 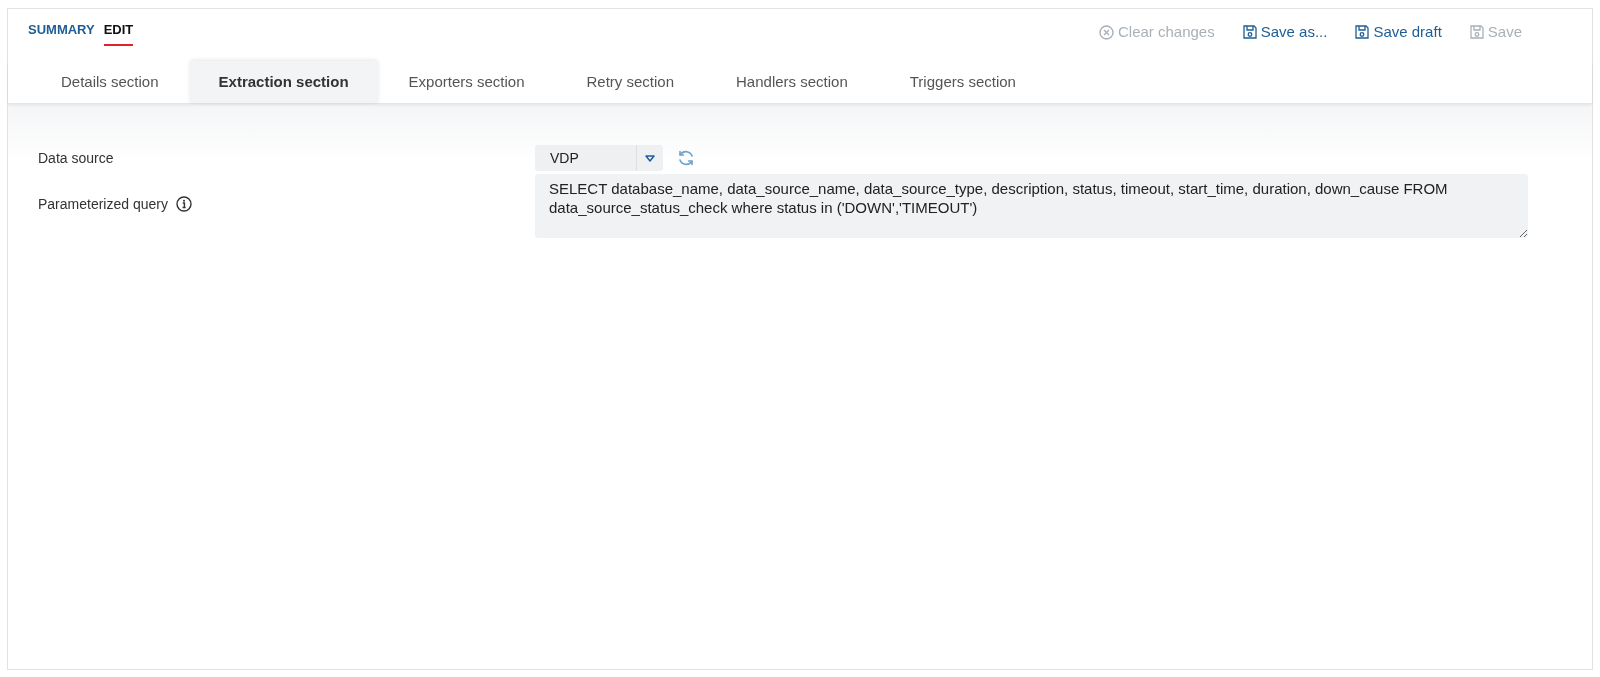 What do you see at coordinates (599, 158) in the screenshot?
I see `dropdown: VDP` at bounding box center [599, 158].